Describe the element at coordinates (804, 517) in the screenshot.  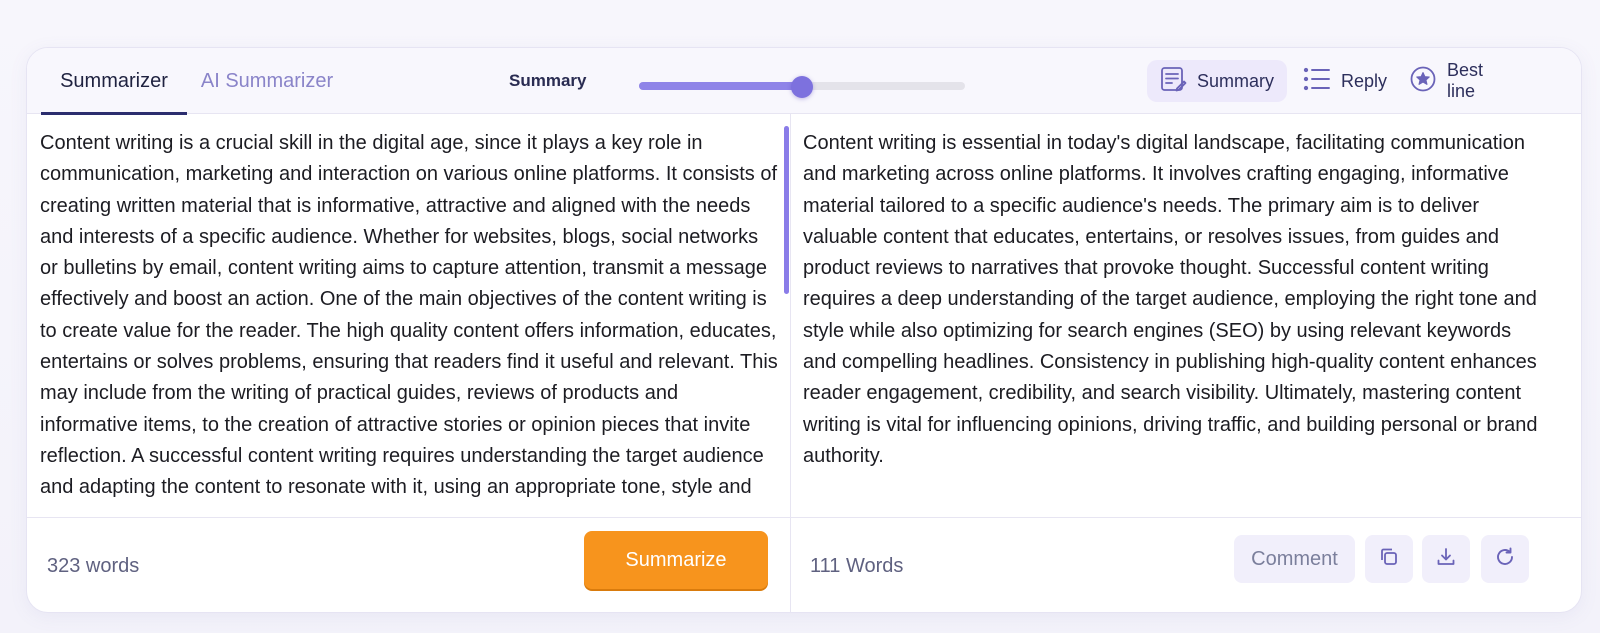
I see `bottom-divider` at that location.